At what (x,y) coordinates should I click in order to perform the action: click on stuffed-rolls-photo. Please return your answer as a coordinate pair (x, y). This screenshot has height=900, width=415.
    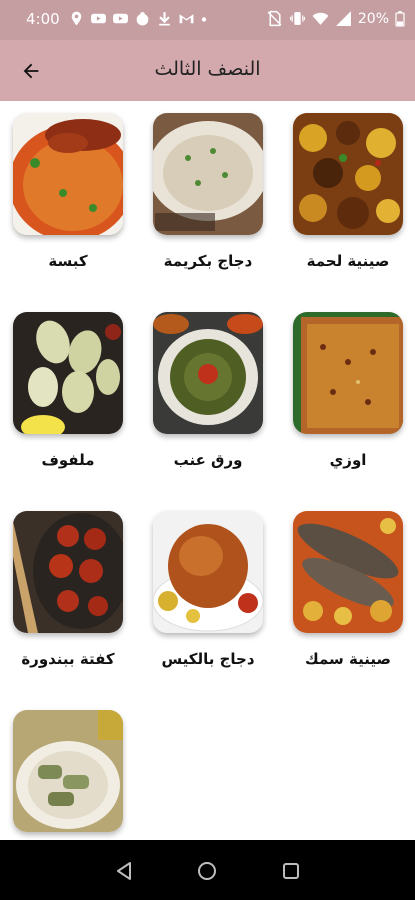
    Looking at the image, I should click on (68, 771).